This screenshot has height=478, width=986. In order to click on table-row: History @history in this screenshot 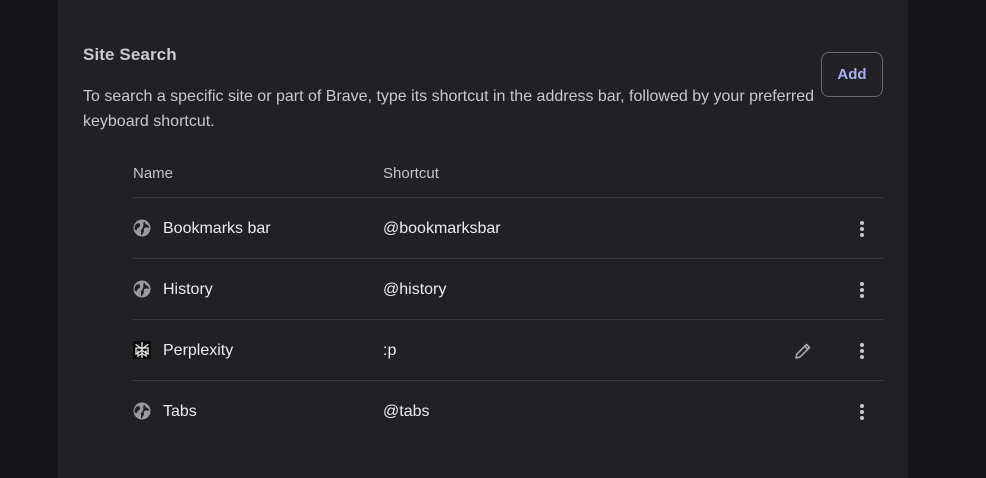, I will do `click(508, 288)`.